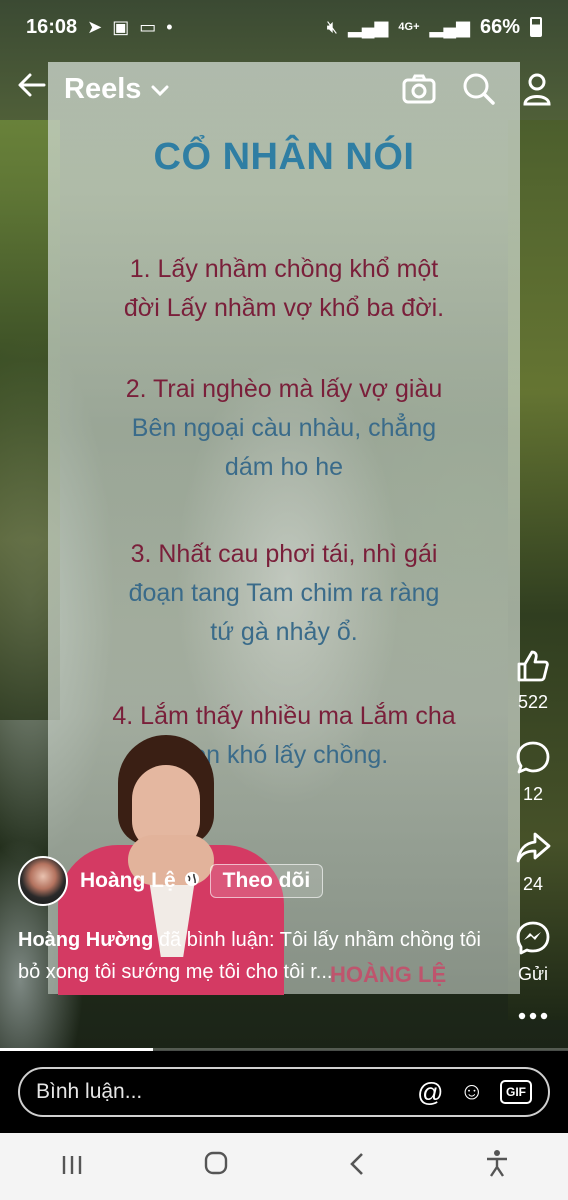 This screenshot has height=1200, width=568. I want to click on cell-signal-icon: ▂▄▆, so click(449, 26).